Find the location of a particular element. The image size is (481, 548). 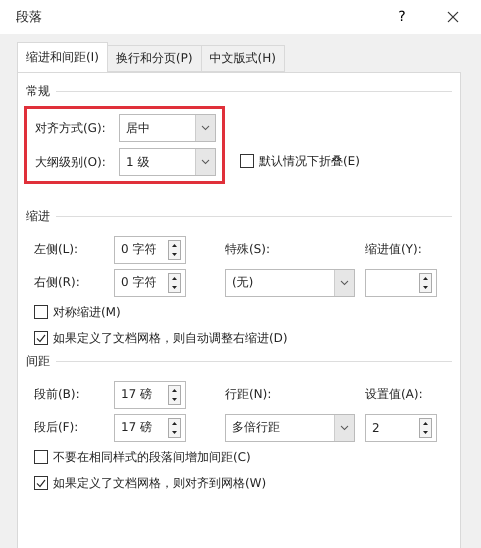

special-select: (无) is located at coordinates (290, 282).